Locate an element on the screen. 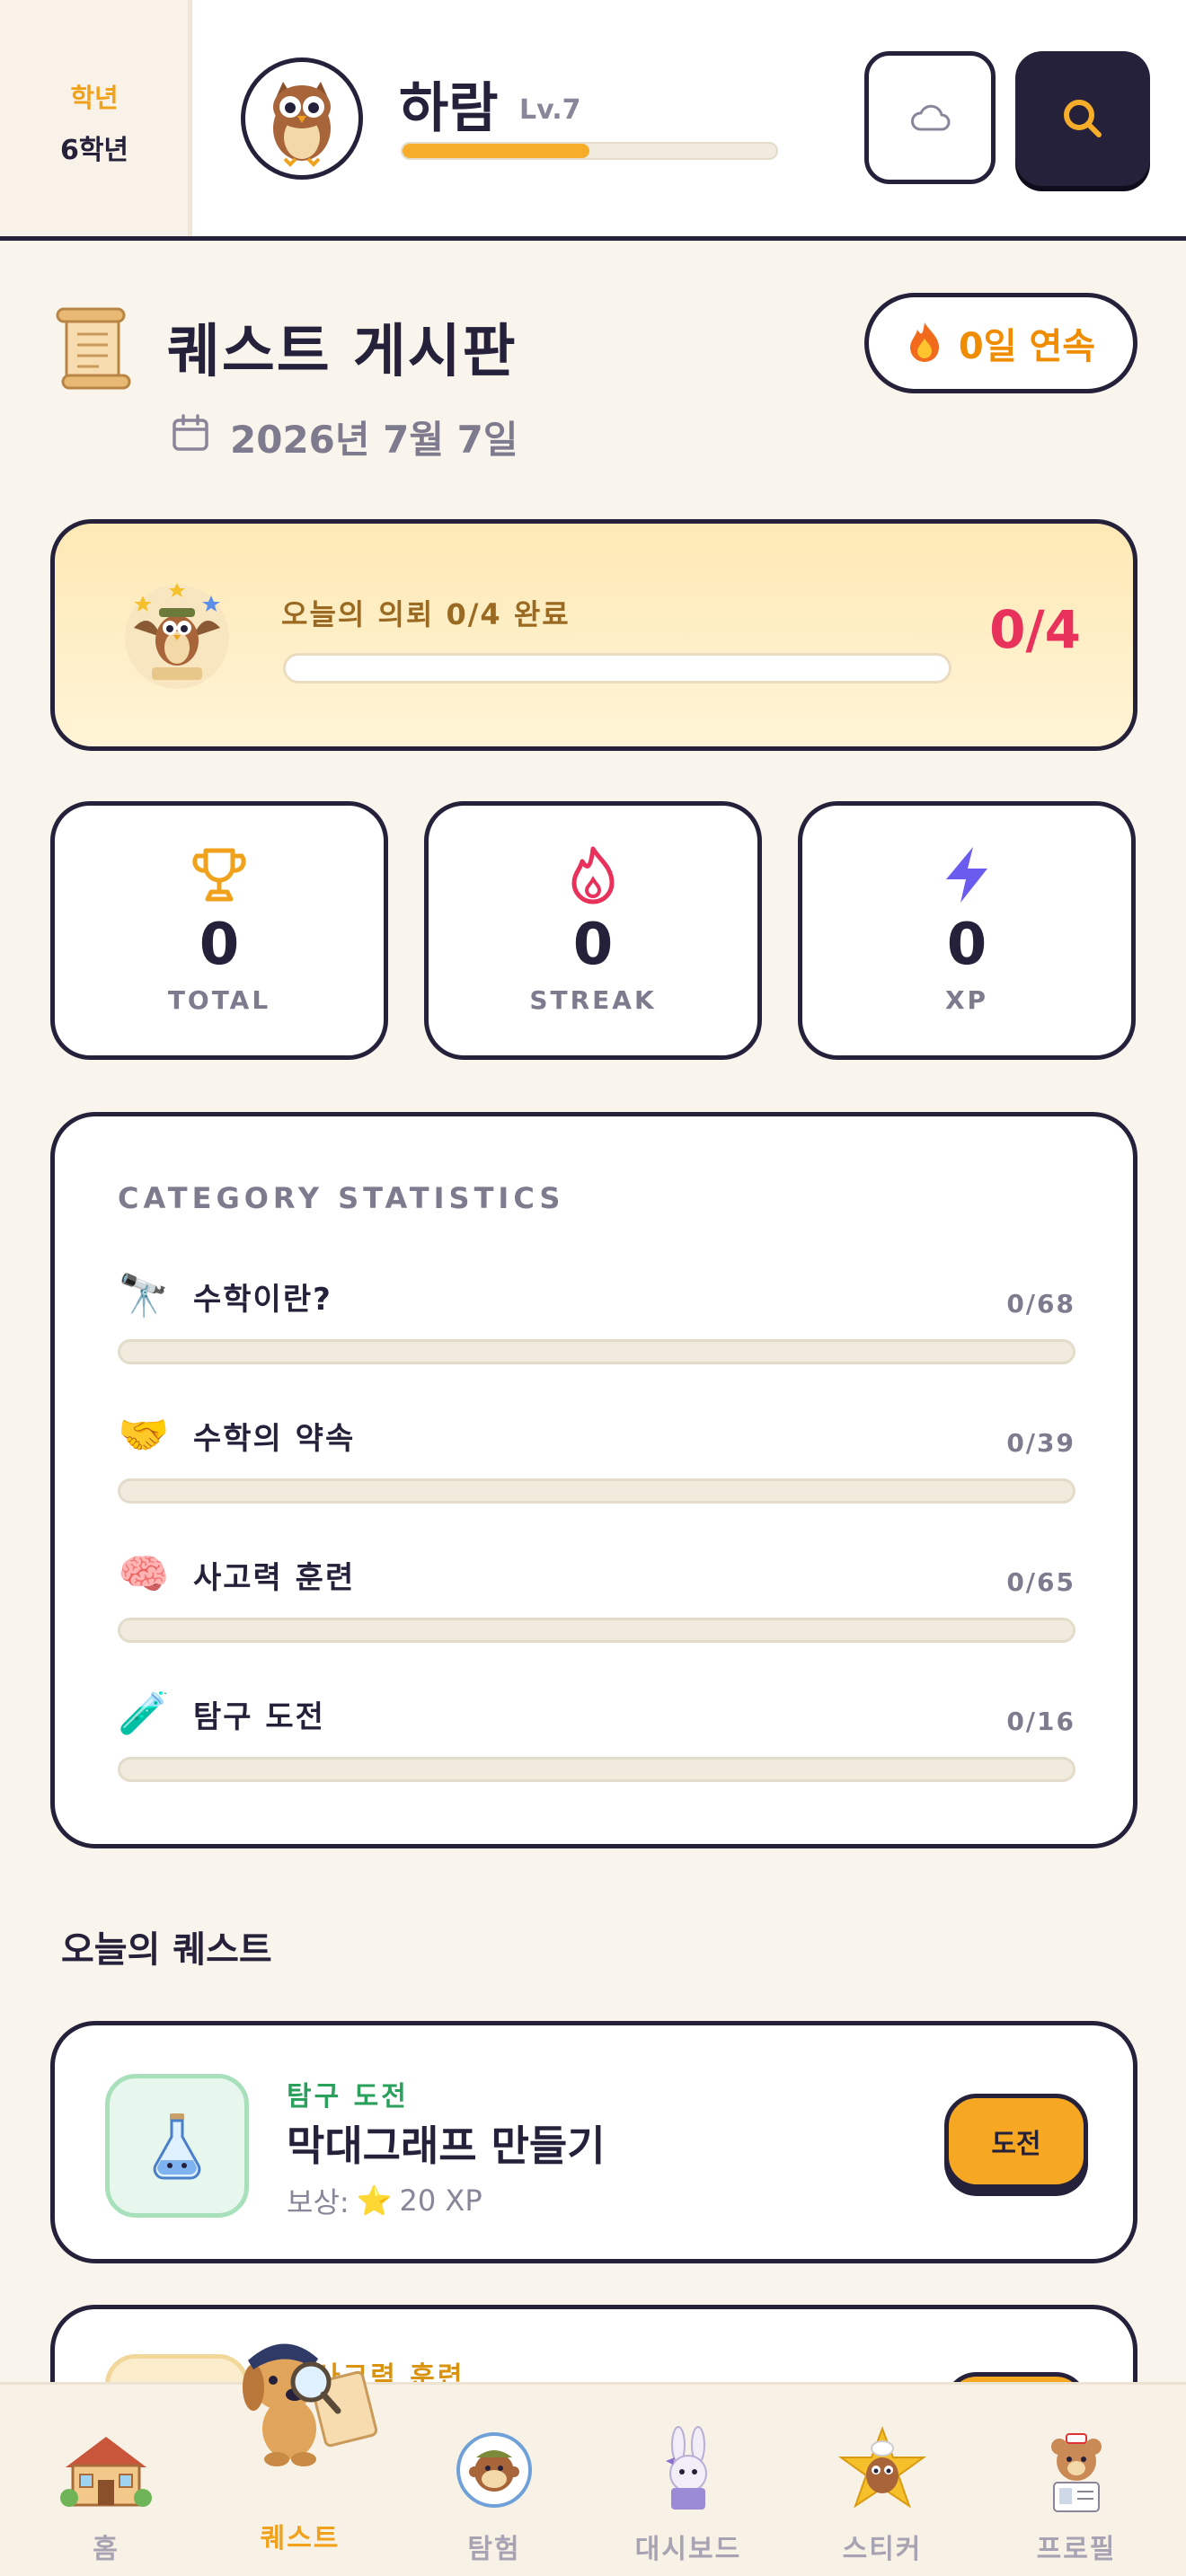  quest-title: 막대그래프 만들기 is located at coordinates (446, 2146).